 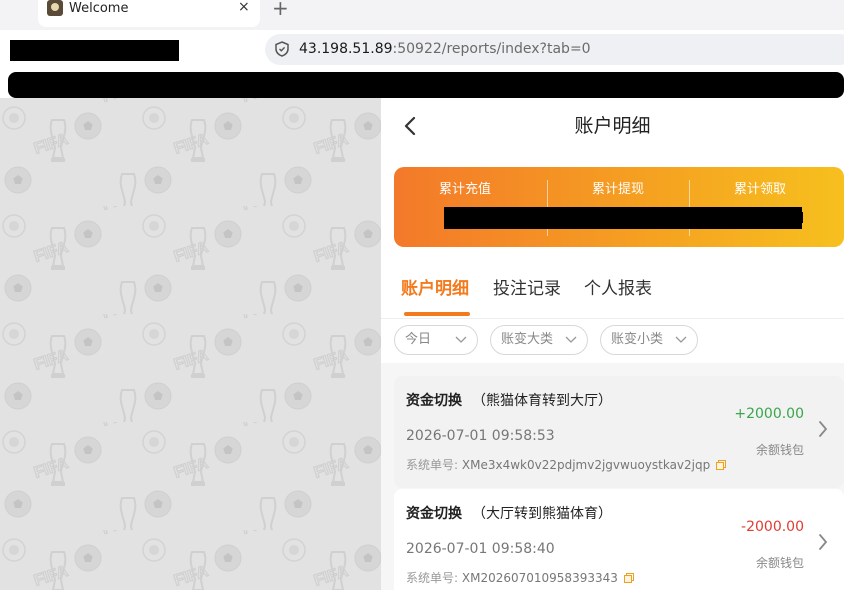 I want to click on browser-tab-title: Welcome, so click(x=99, y=8).